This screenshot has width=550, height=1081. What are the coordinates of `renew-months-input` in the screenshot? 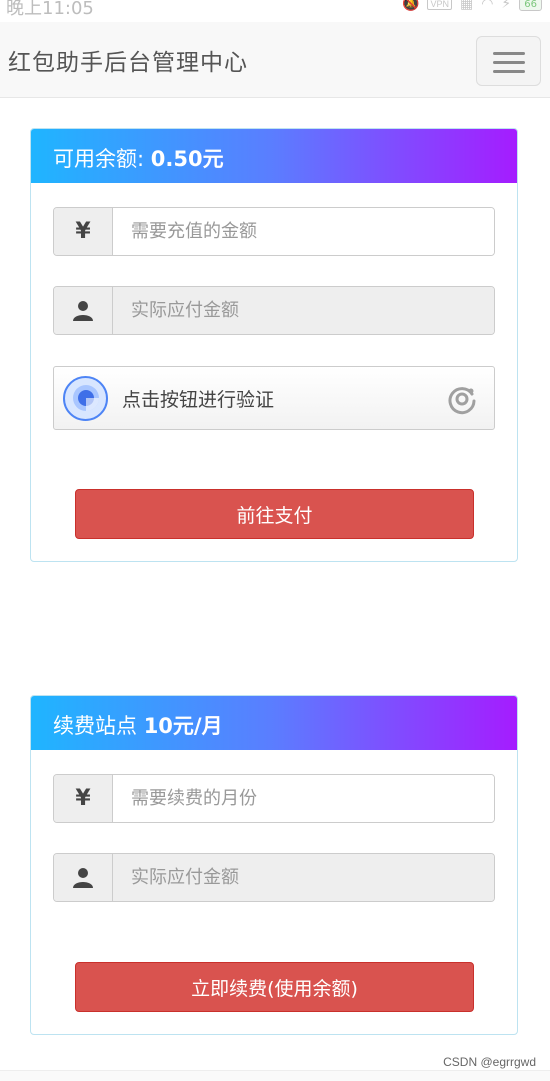 It's located at (303, 798).